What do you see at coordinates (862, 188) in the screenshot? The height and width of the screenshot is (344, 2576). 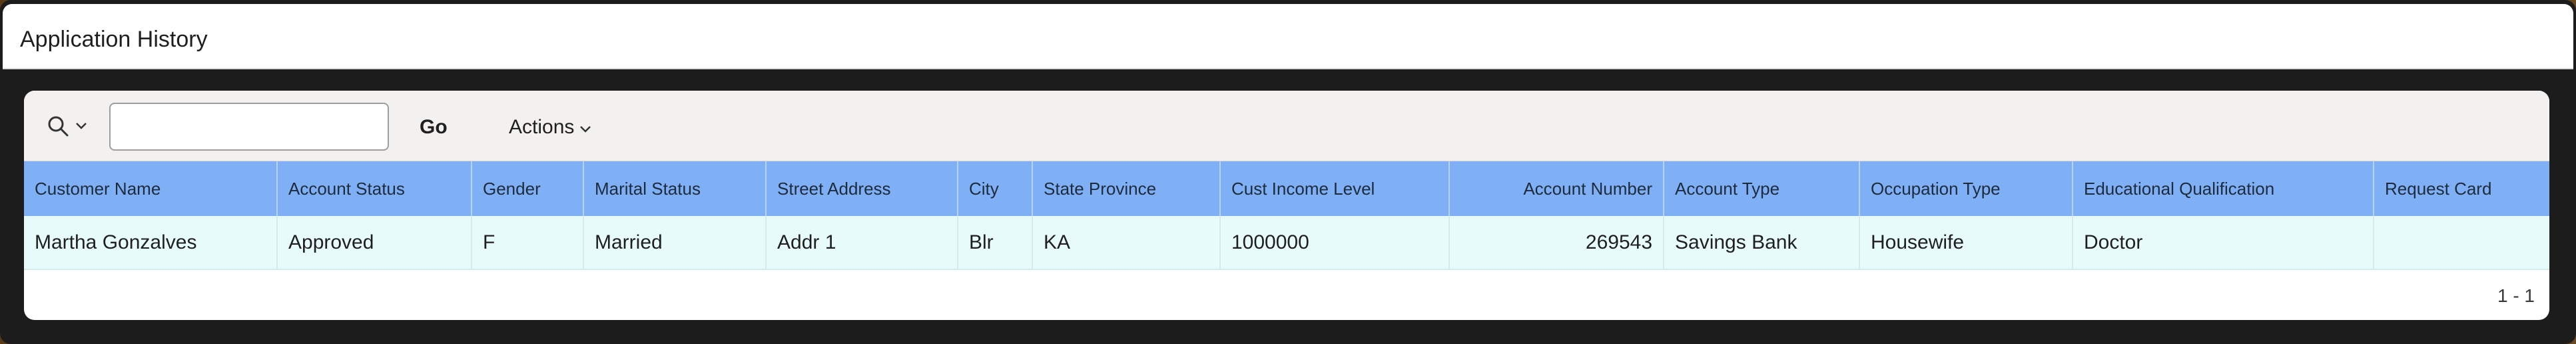 I see `column-header: Street Address` at bounding box center [862, 188].